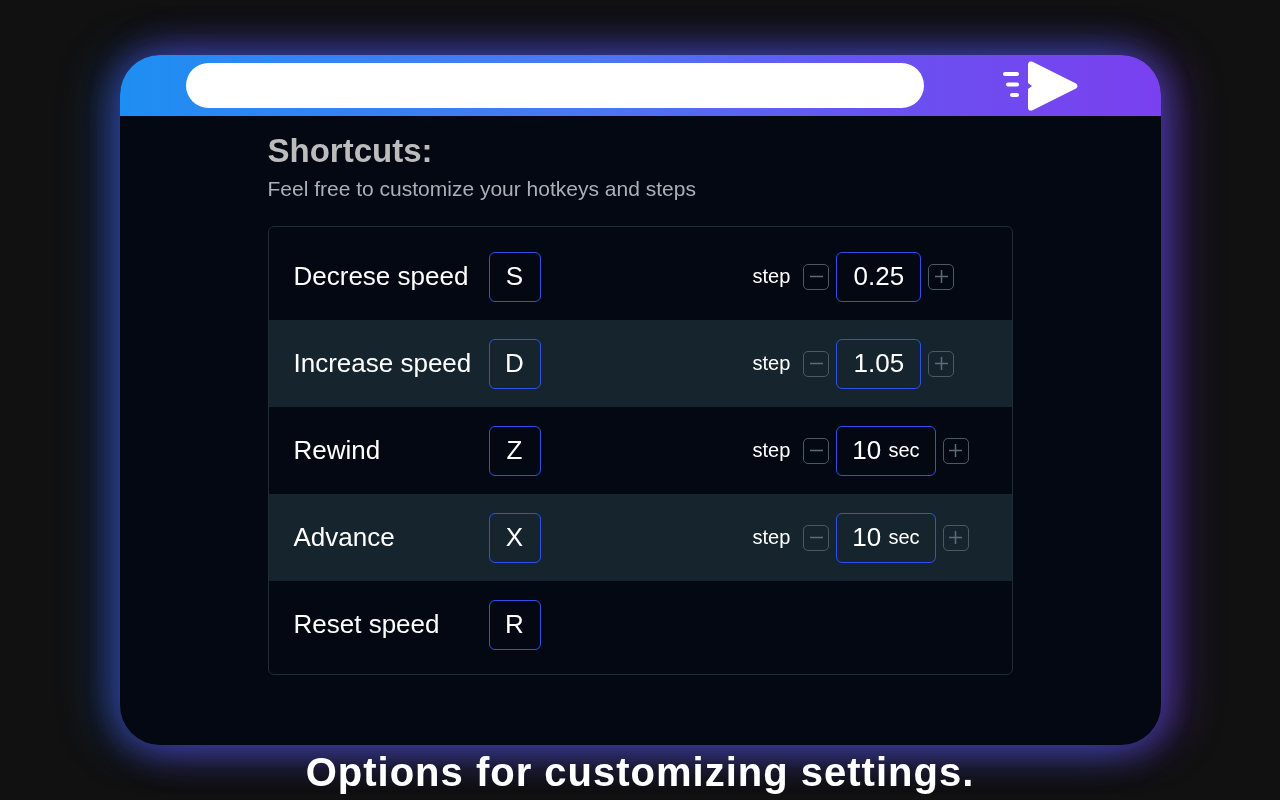  I want to click on hotkey-field: R, so click(514, 624).